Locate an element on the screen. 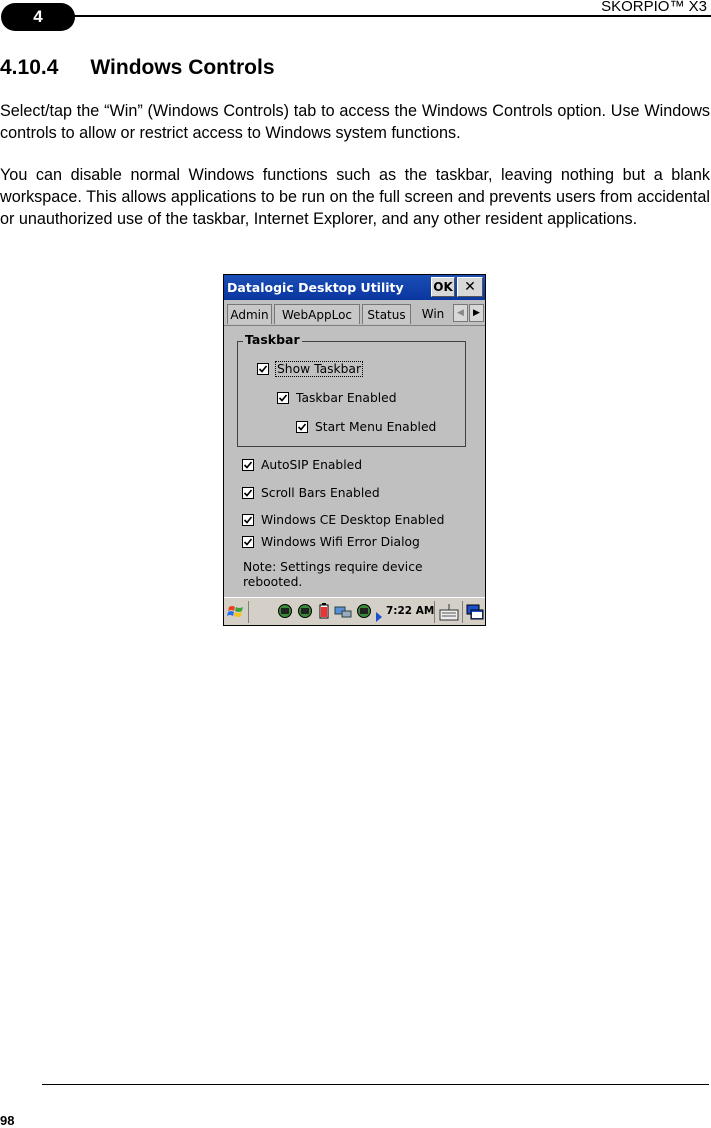  header-rule is located at coordinates (390, 16).